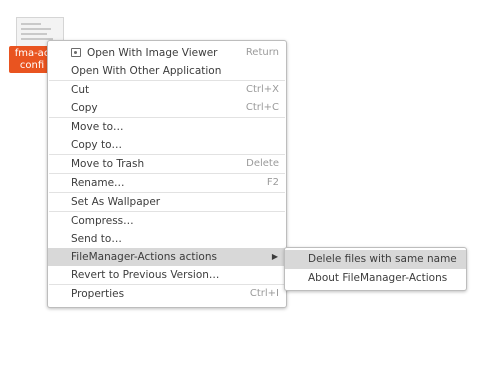 This screenshot has height=371, width=500. I want to click on menu-item-rename: Rename… F2, so click(167, 183).